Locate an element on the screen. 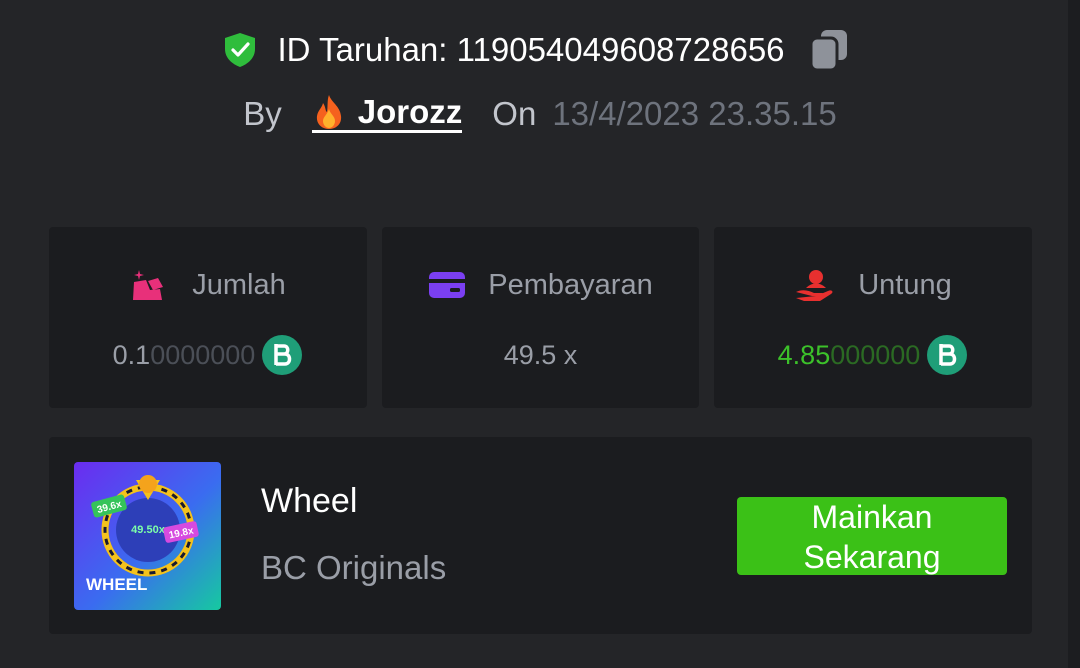  payout-card: Pembayaran 49.5 x is located at coordinates (540, 317).